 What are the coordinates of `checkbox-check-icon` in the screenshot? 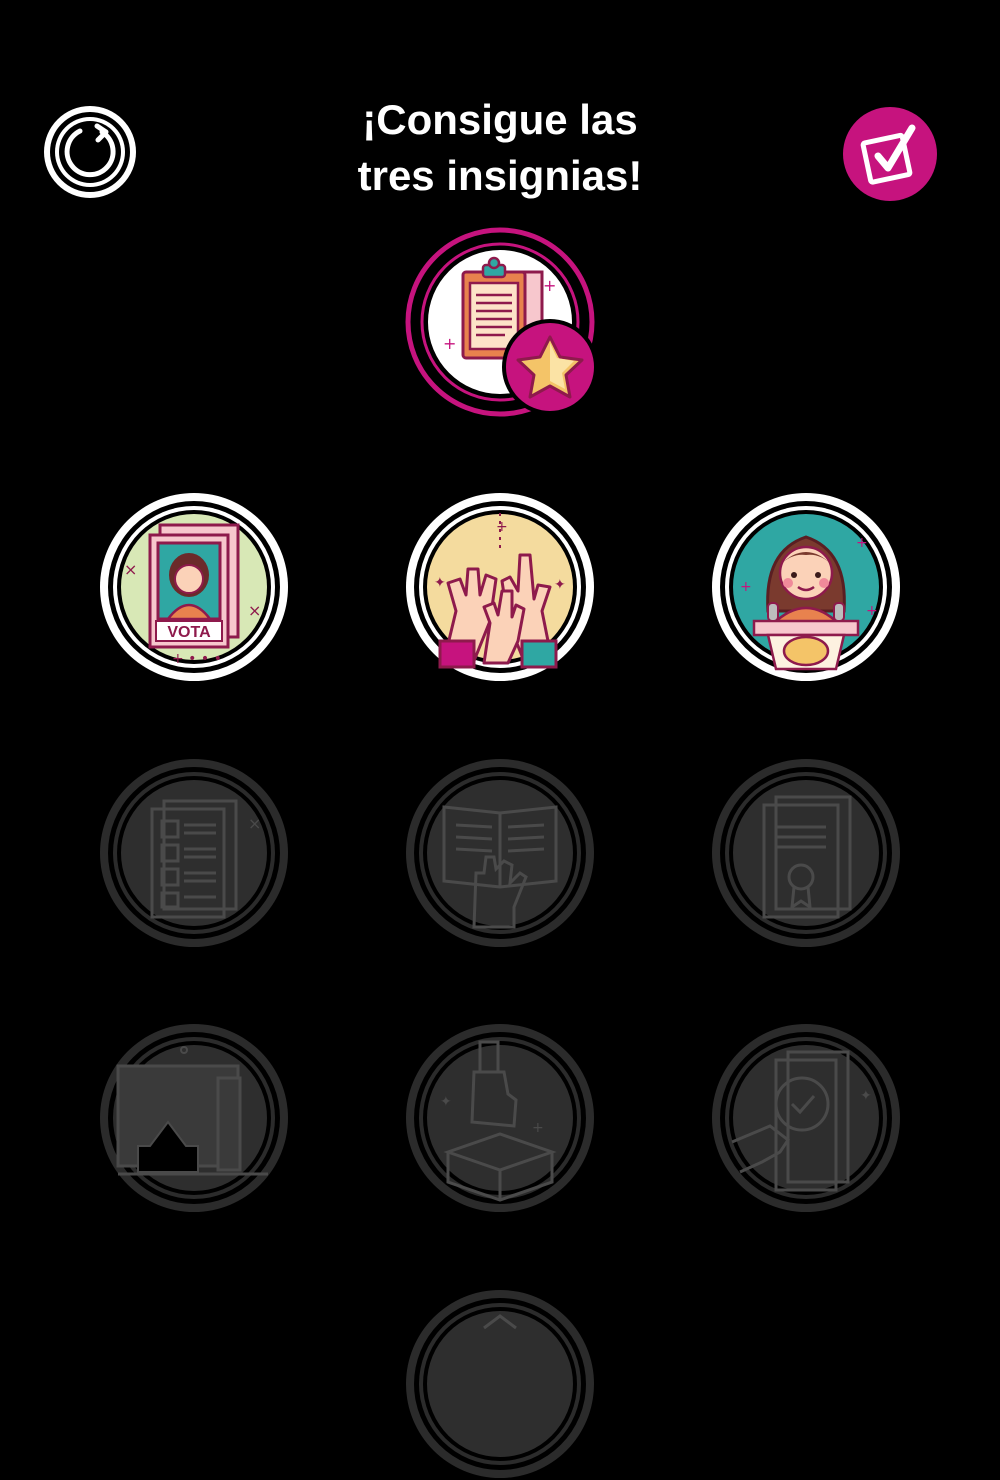 It's located at (890, 154).